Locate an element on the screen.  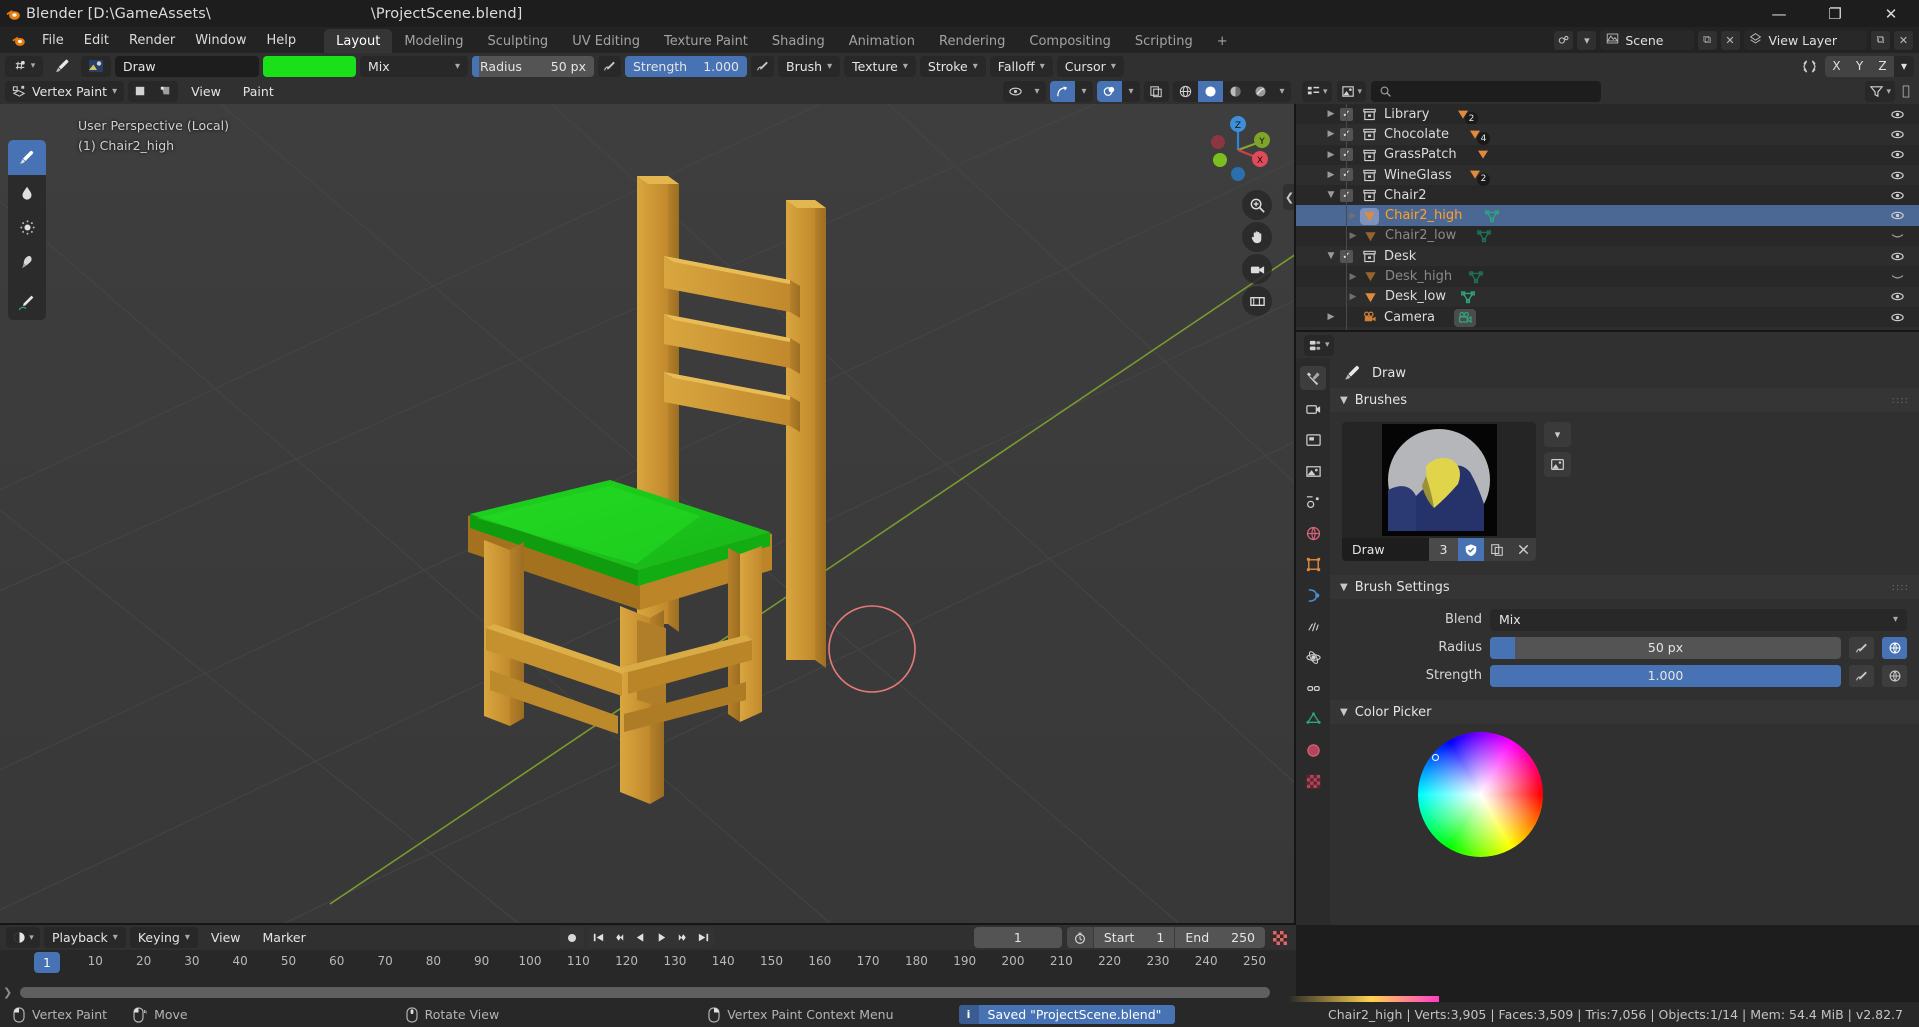
play-button is located at coordinates (661, 937).